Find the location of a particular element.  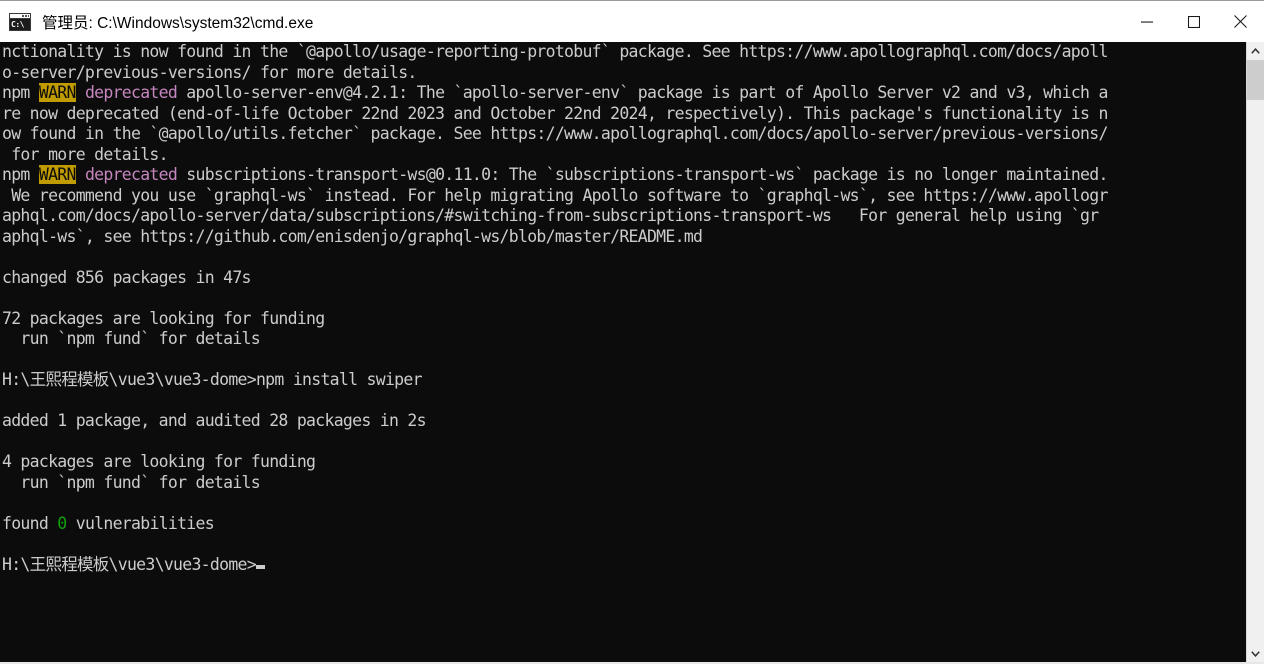

minimize-icon is located at coordinates (1146, 22).